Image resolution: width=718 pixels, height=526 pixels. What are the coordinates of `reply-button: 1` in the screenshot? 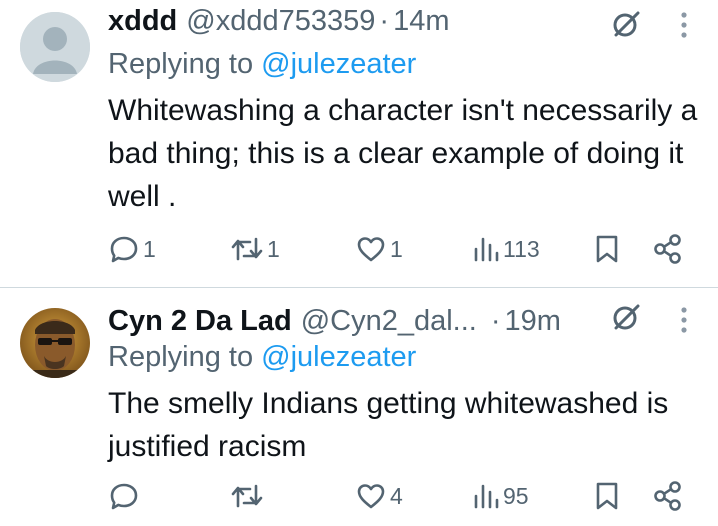 It's located at (132, 249).